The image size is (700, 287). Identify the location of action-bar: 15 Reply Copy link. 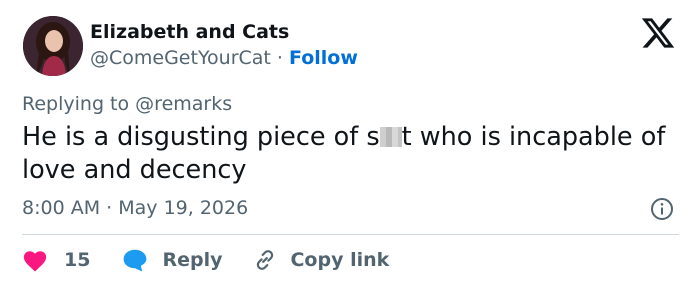
(205, 260).